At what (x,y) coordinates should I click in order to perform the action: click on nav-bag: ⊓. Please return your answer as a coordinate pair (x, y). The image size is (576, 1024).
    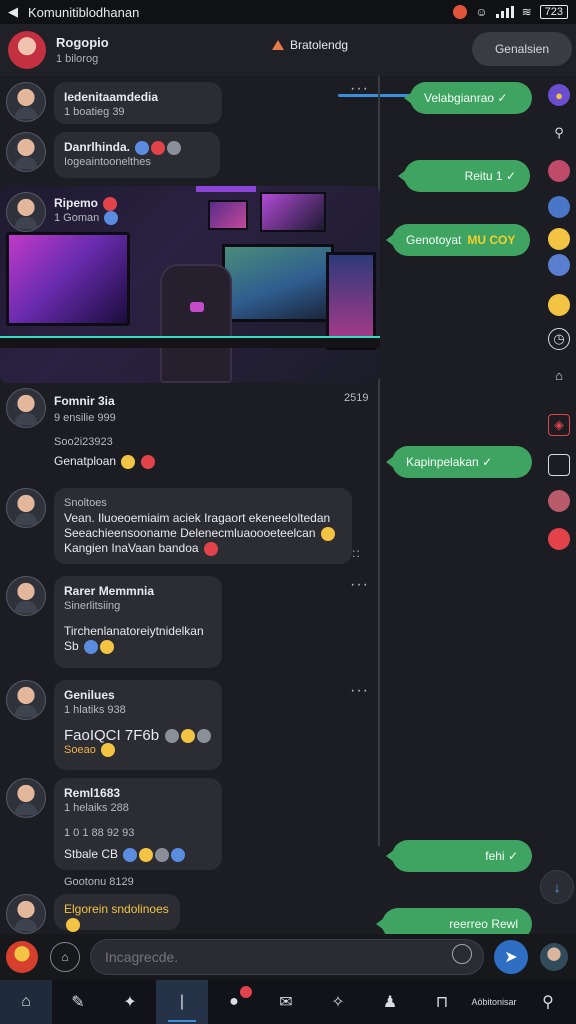
    Looking at the image, I should click on (442, 1002).